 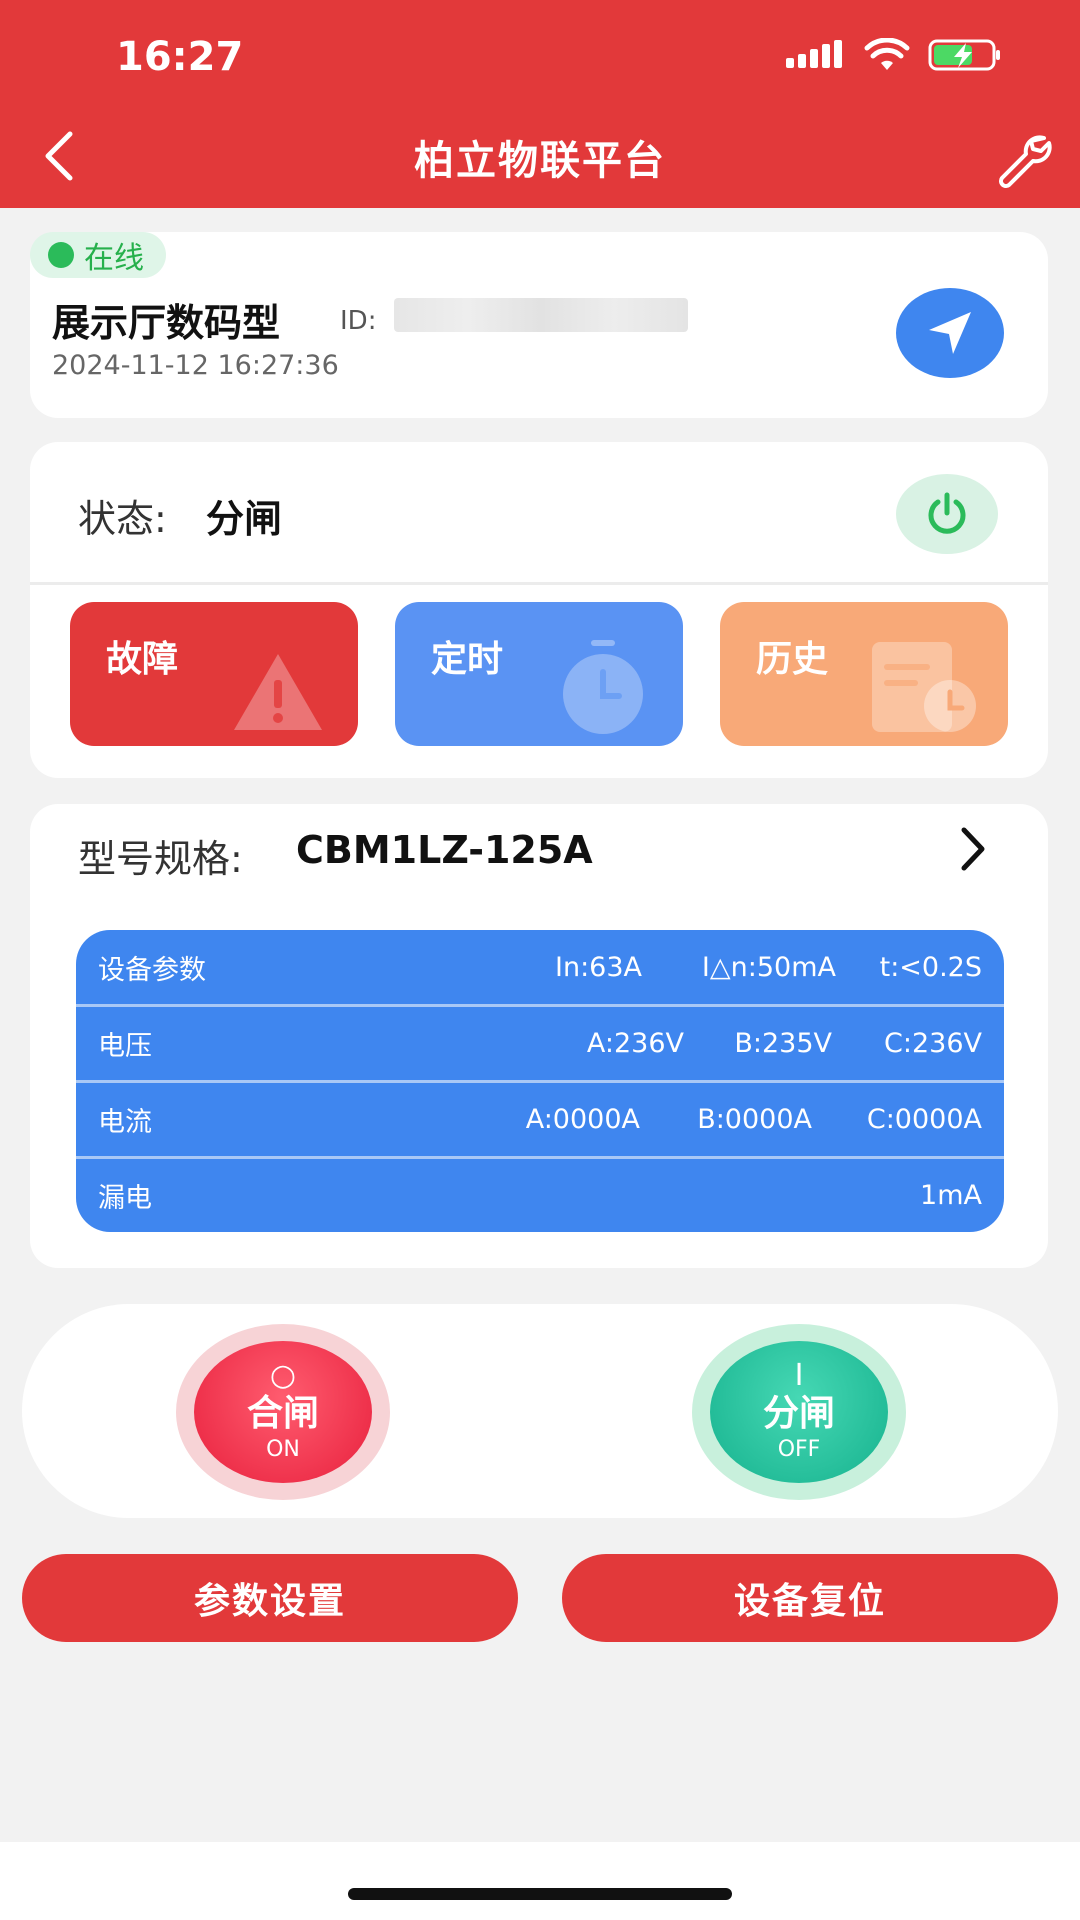 What do you see at coordinates (540, 104) in the screenshot?
I see `app-header: 16:27 柏立物联平台` at bounding box center [540, 104].